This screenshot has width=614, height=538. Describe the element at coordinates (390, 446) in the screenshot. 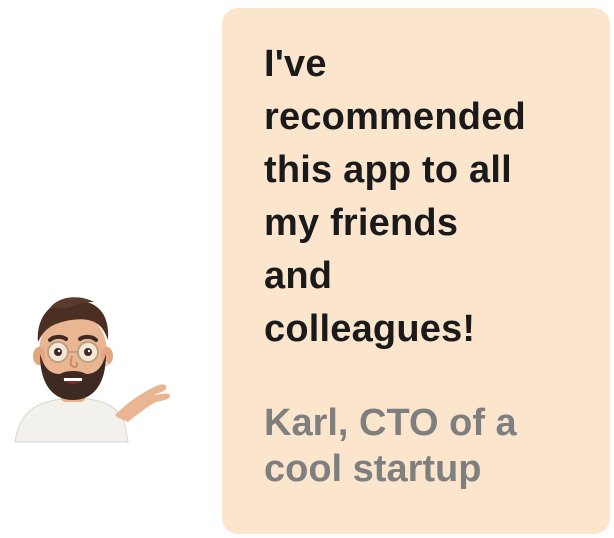

I see `testimonial-attribution: Karl, CTO of a cool startup` at that location.